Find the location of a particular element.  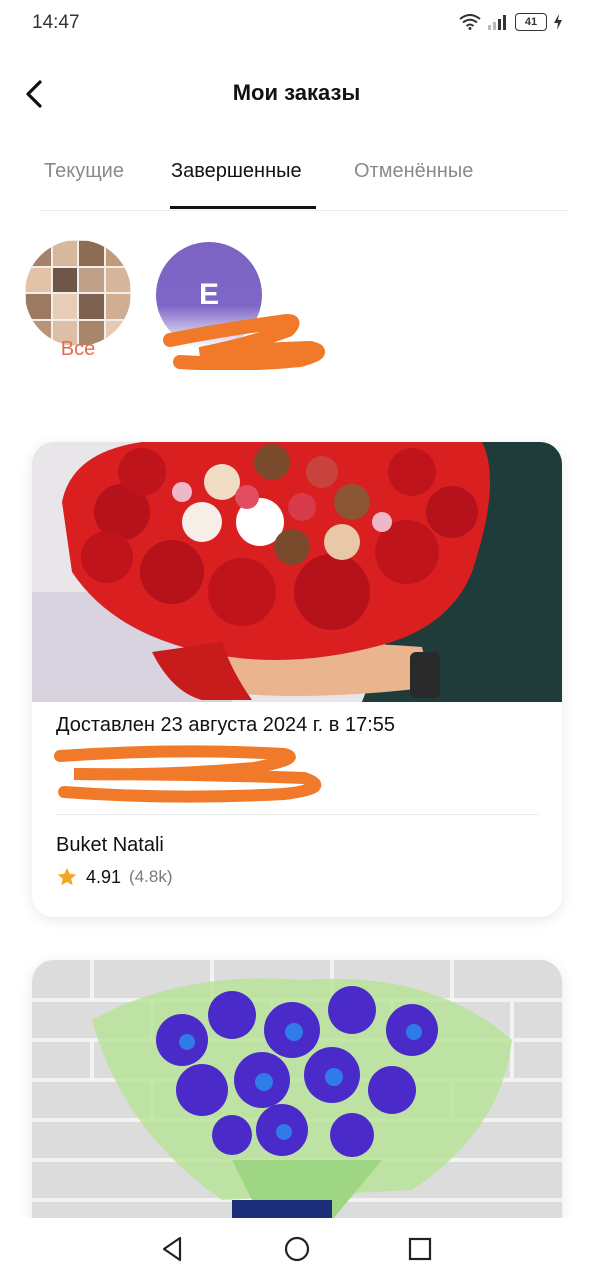

charging-icon is located at coordinates (558, 22).